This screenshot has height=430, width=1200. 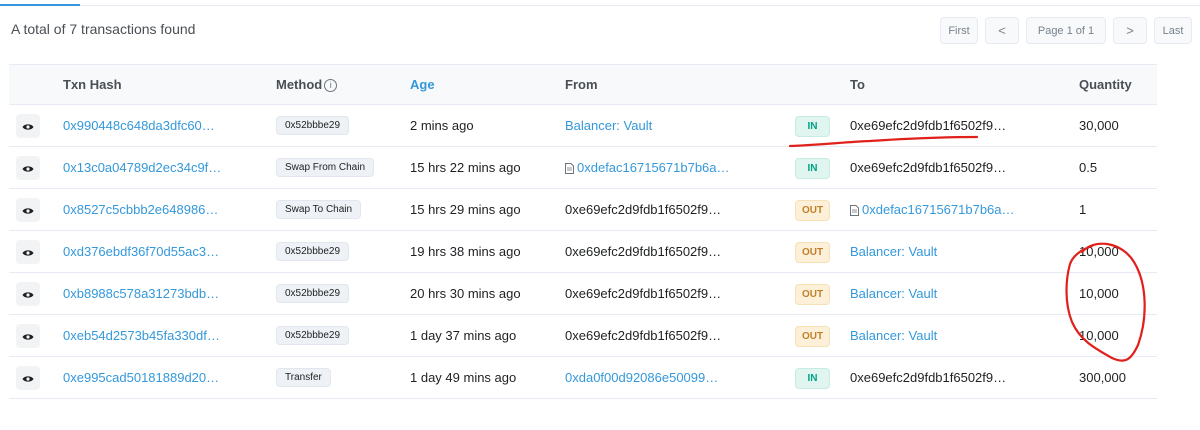 I want to click on page-indicator: Page 1 of 1, so click(x=1066, y=30).